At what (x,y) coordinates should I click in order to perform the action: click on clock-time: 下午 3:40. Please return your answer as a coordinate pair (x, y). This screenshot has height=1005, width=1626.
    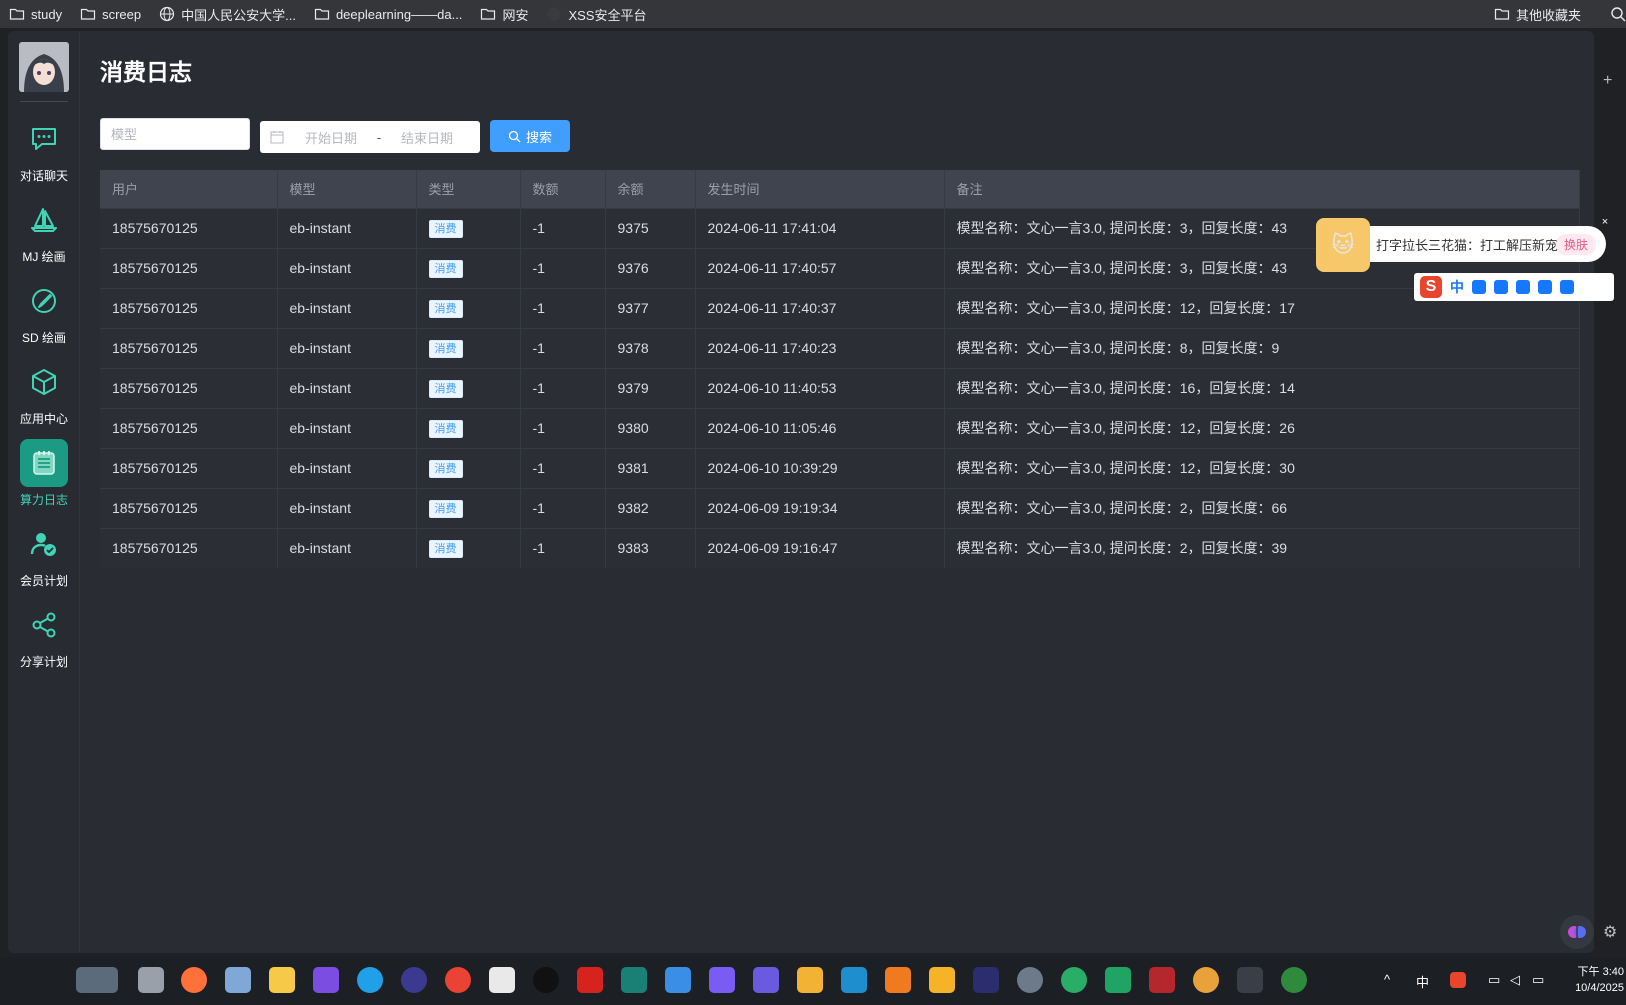
    Looking at the image, I should click on (1600, 972).